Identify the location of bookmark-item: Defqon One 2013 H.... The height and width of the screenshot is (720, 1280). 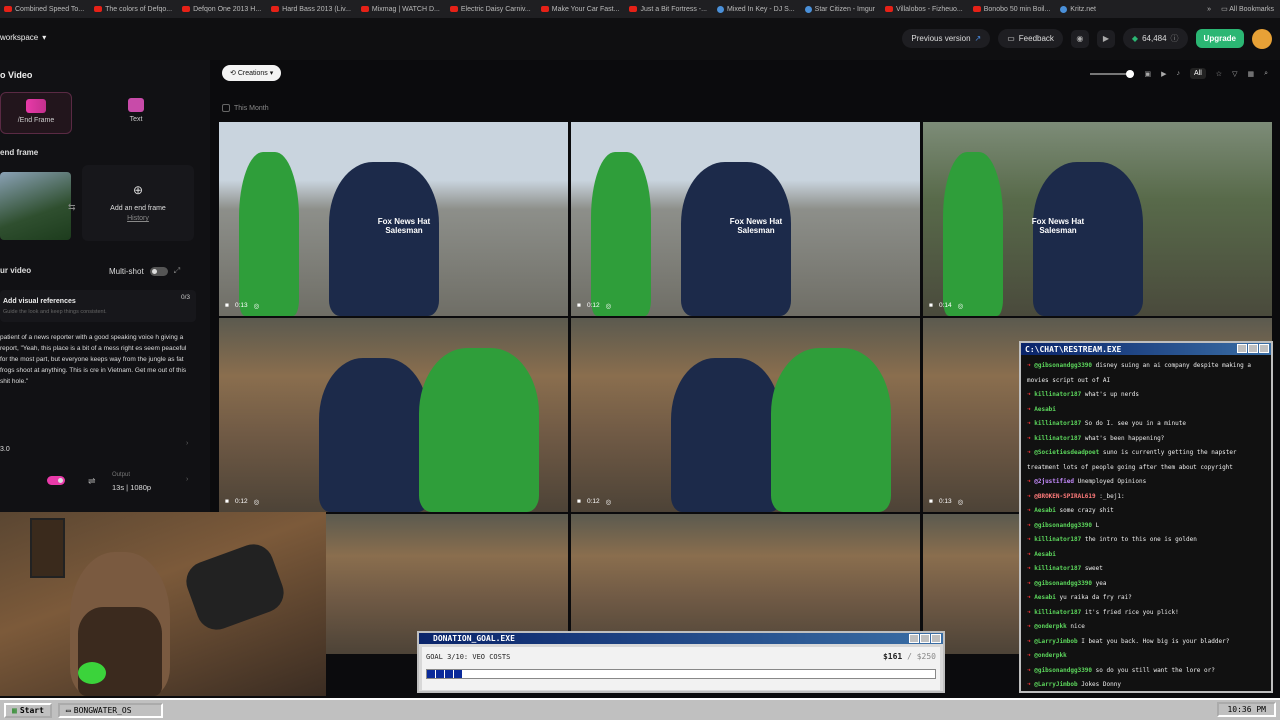
(221, 9).